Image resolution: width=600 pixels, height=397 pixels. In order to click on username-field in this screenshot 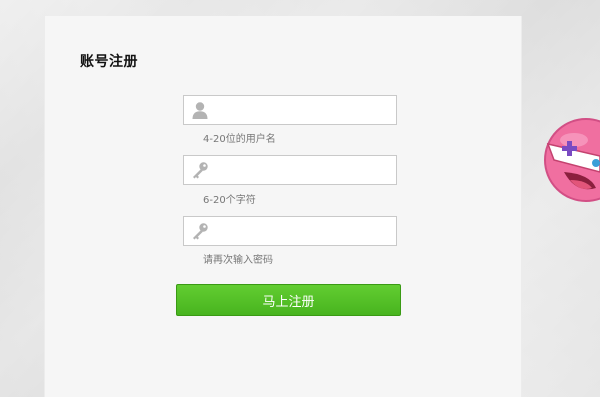, I will do `click(290, 110)`.